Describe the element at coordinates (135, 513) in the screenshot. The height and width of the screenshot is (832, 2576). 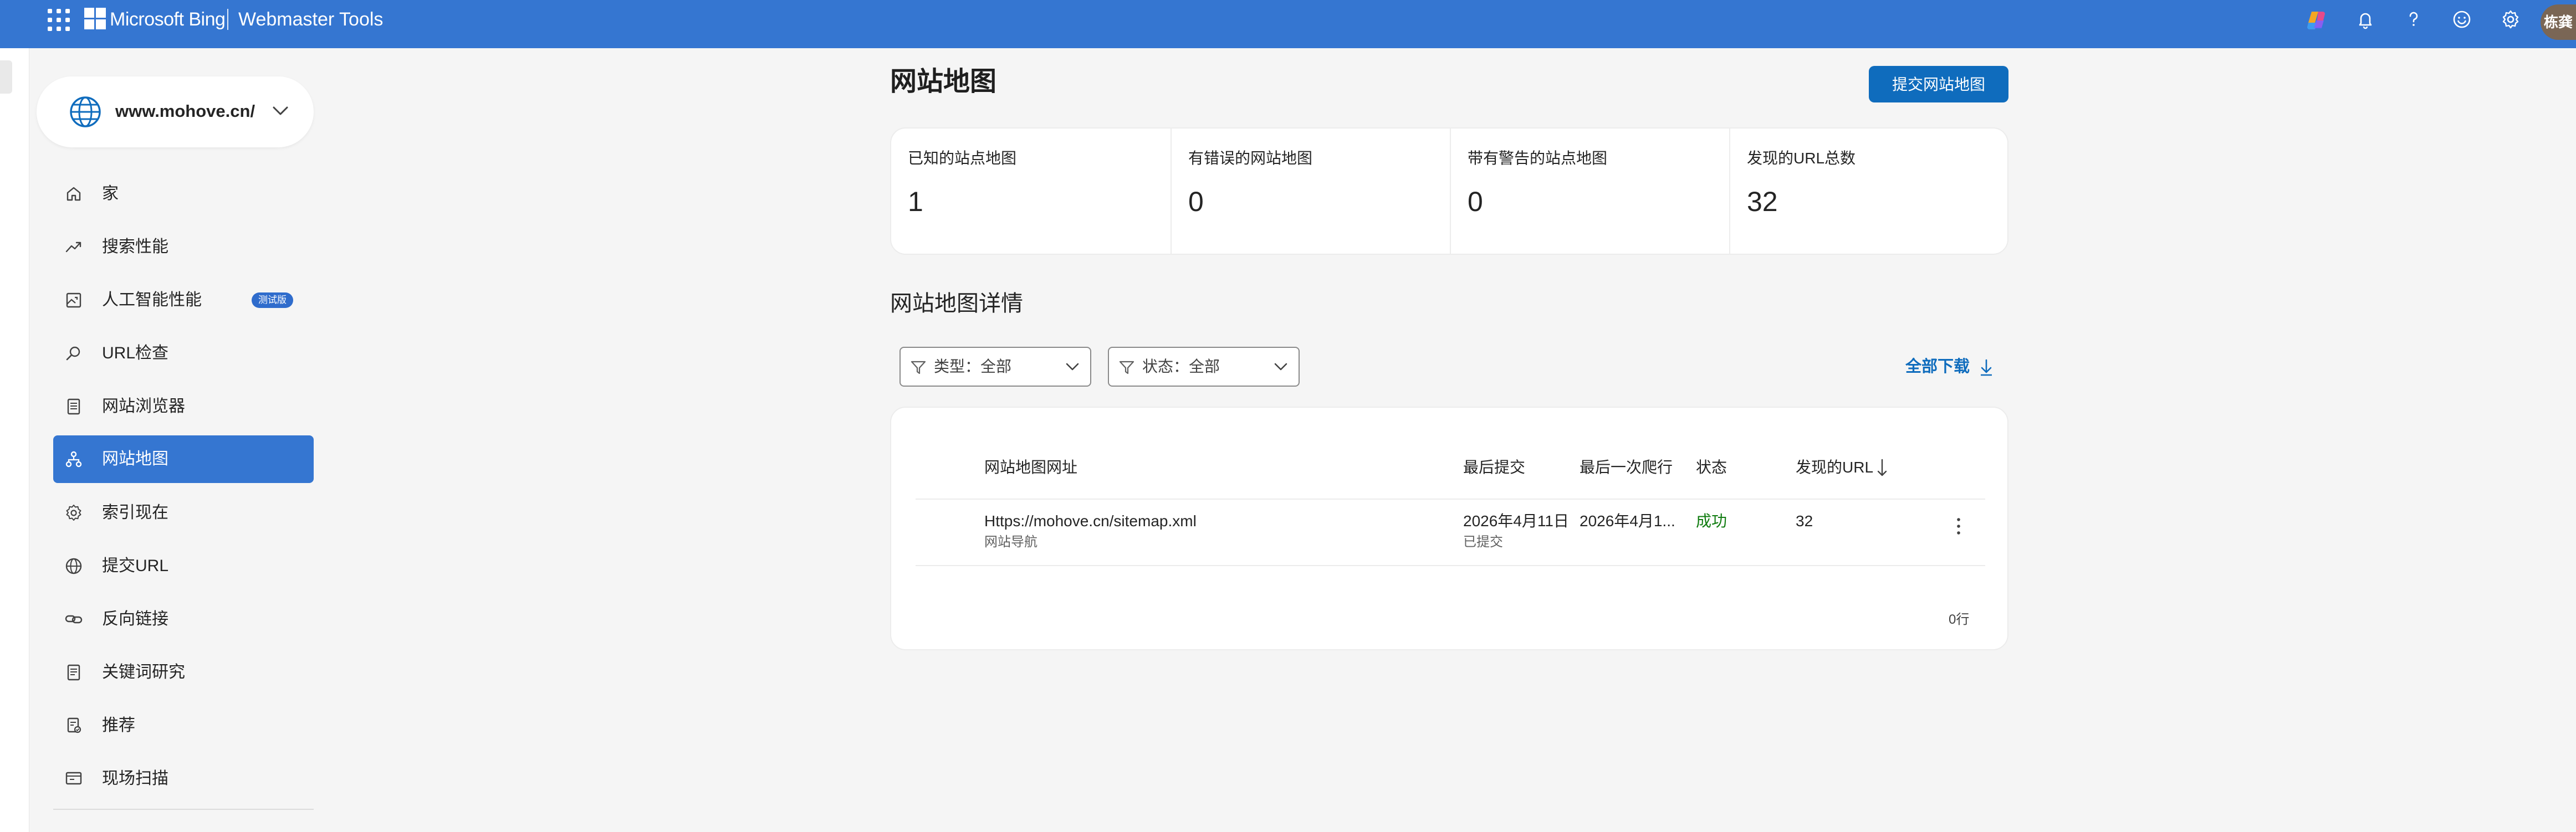
I see `sidebar-item-label: 索引现在` at that location.